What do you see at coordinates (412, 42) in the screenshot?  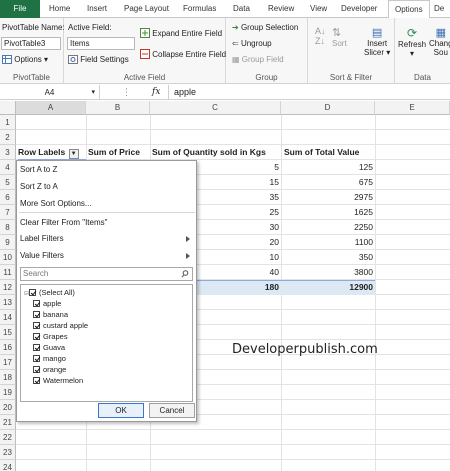 I see `refresh-button: ⟳ Refresh ▾` at bounding box center [412, 42].